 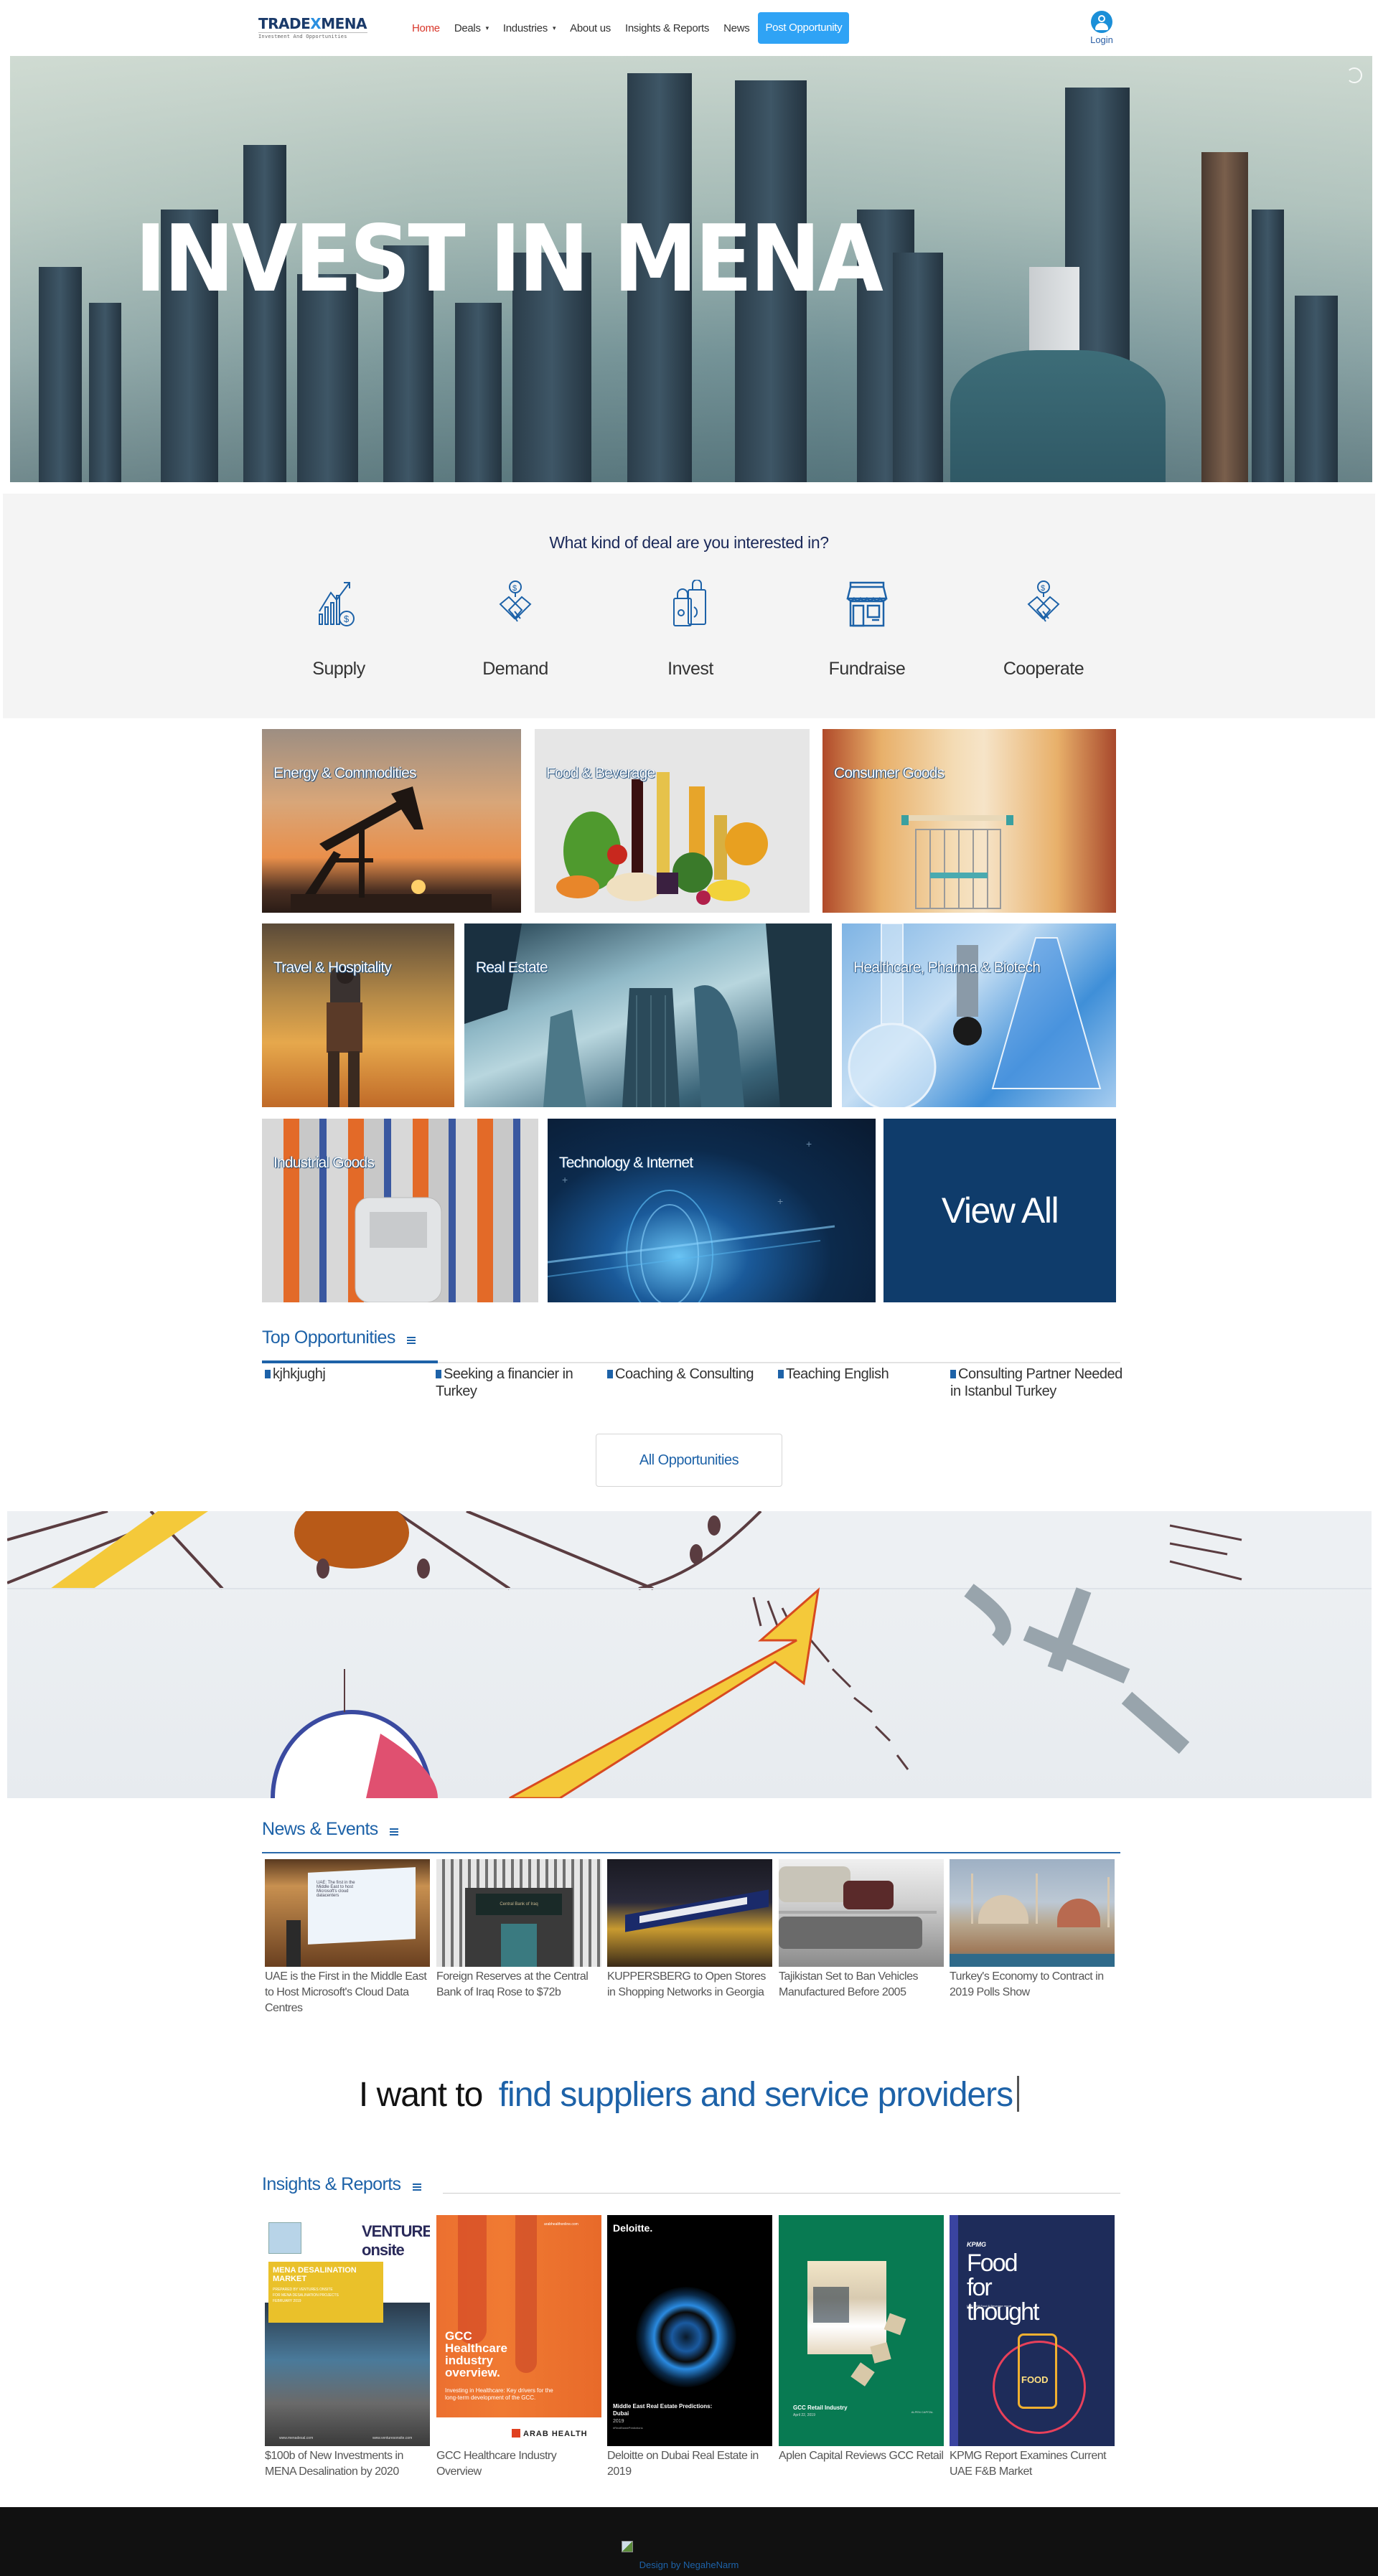 I want to click on industry-tile-energy: Energy & Commodities, so click(x=391, y=821).